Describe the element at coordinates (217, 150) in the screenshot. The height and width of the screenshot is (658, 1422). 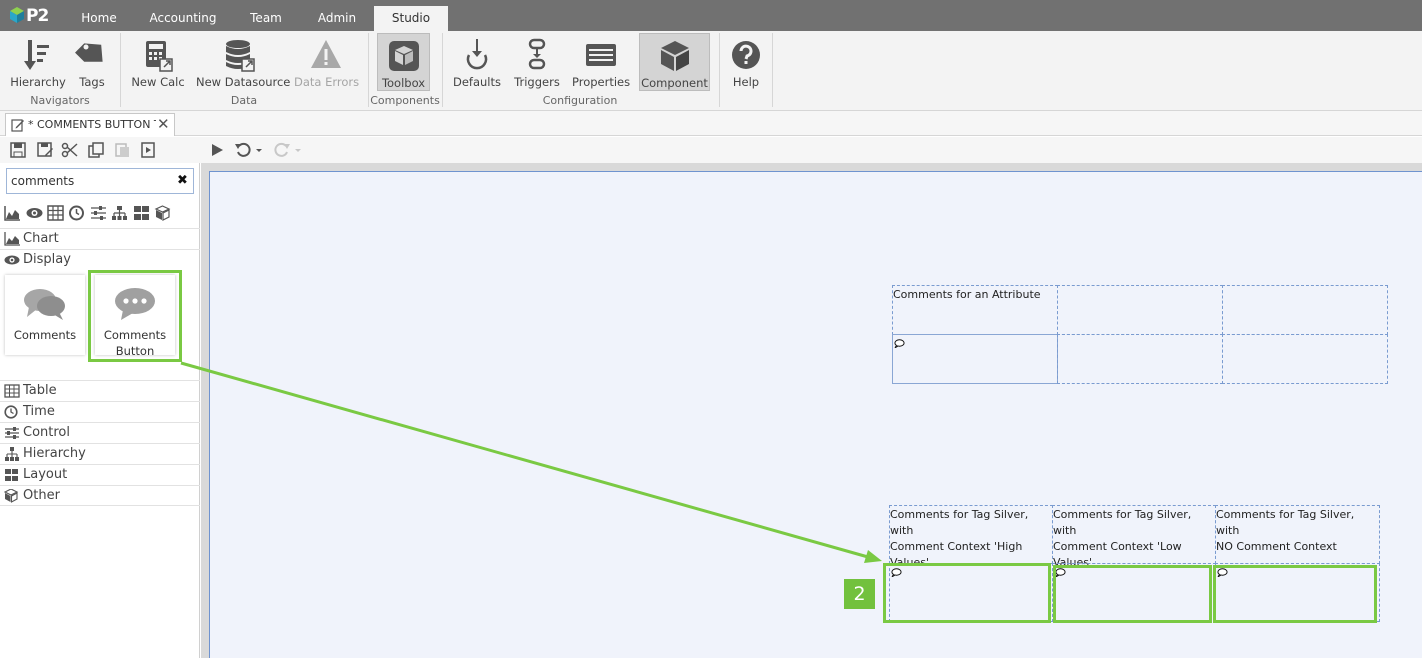
I see `play-icon` at that location.